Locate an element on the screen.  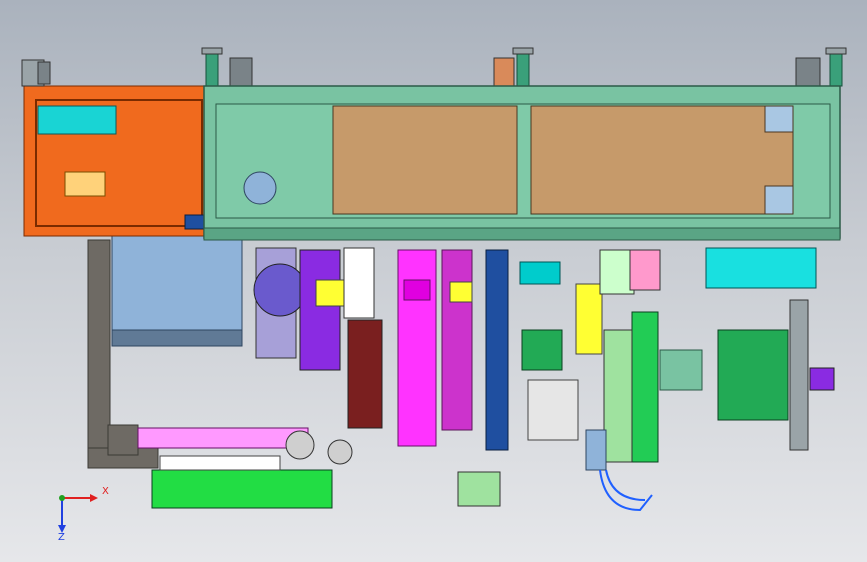
leveling-feet is located at coordinates (434, 67).